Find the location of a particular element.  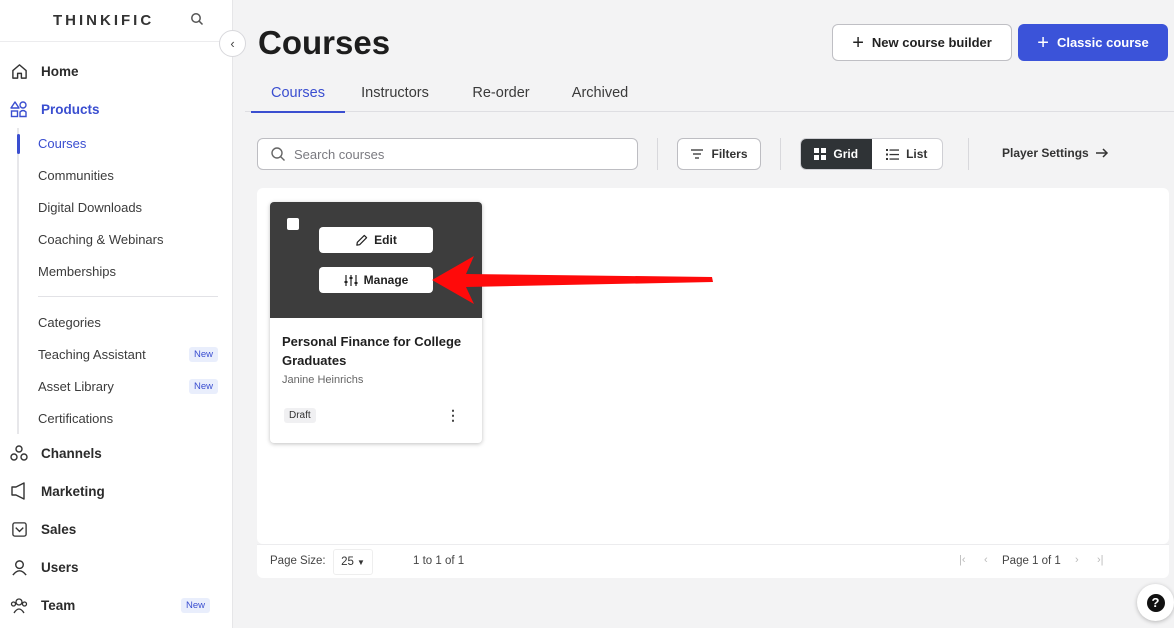

course-select-checkbox is located at coordinates (293, 224).